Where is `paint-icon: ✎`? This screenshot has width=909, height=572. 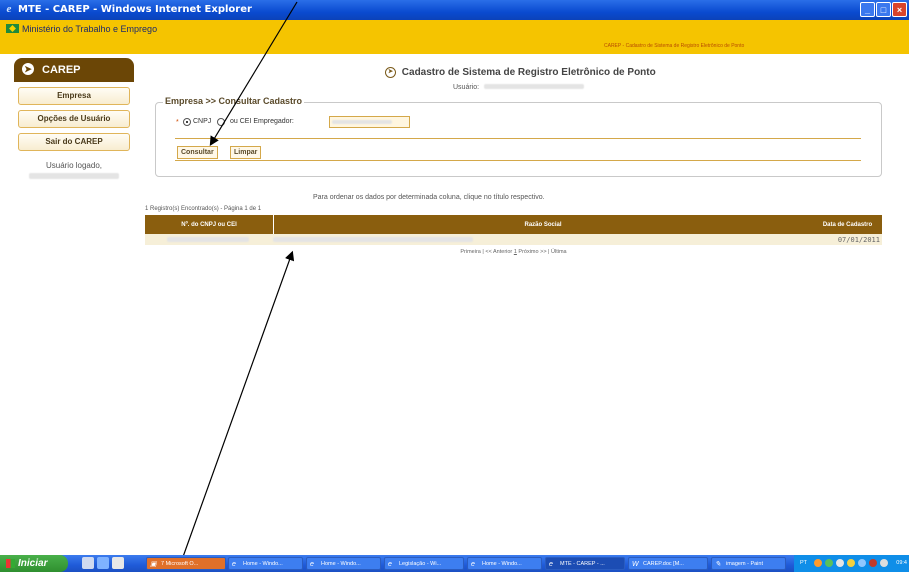 paint-icon: ✎ is located at coordinates (718, 564).